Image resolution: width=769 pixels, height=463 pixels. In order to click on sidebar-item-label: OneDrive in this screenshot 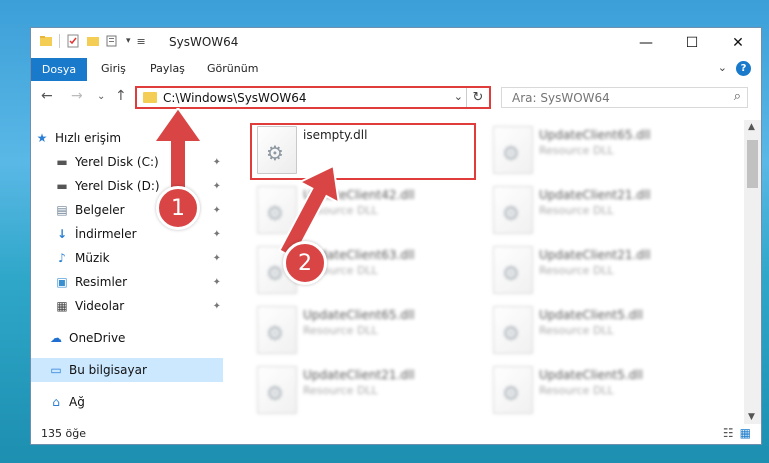, I will do `click(97, 338)`.